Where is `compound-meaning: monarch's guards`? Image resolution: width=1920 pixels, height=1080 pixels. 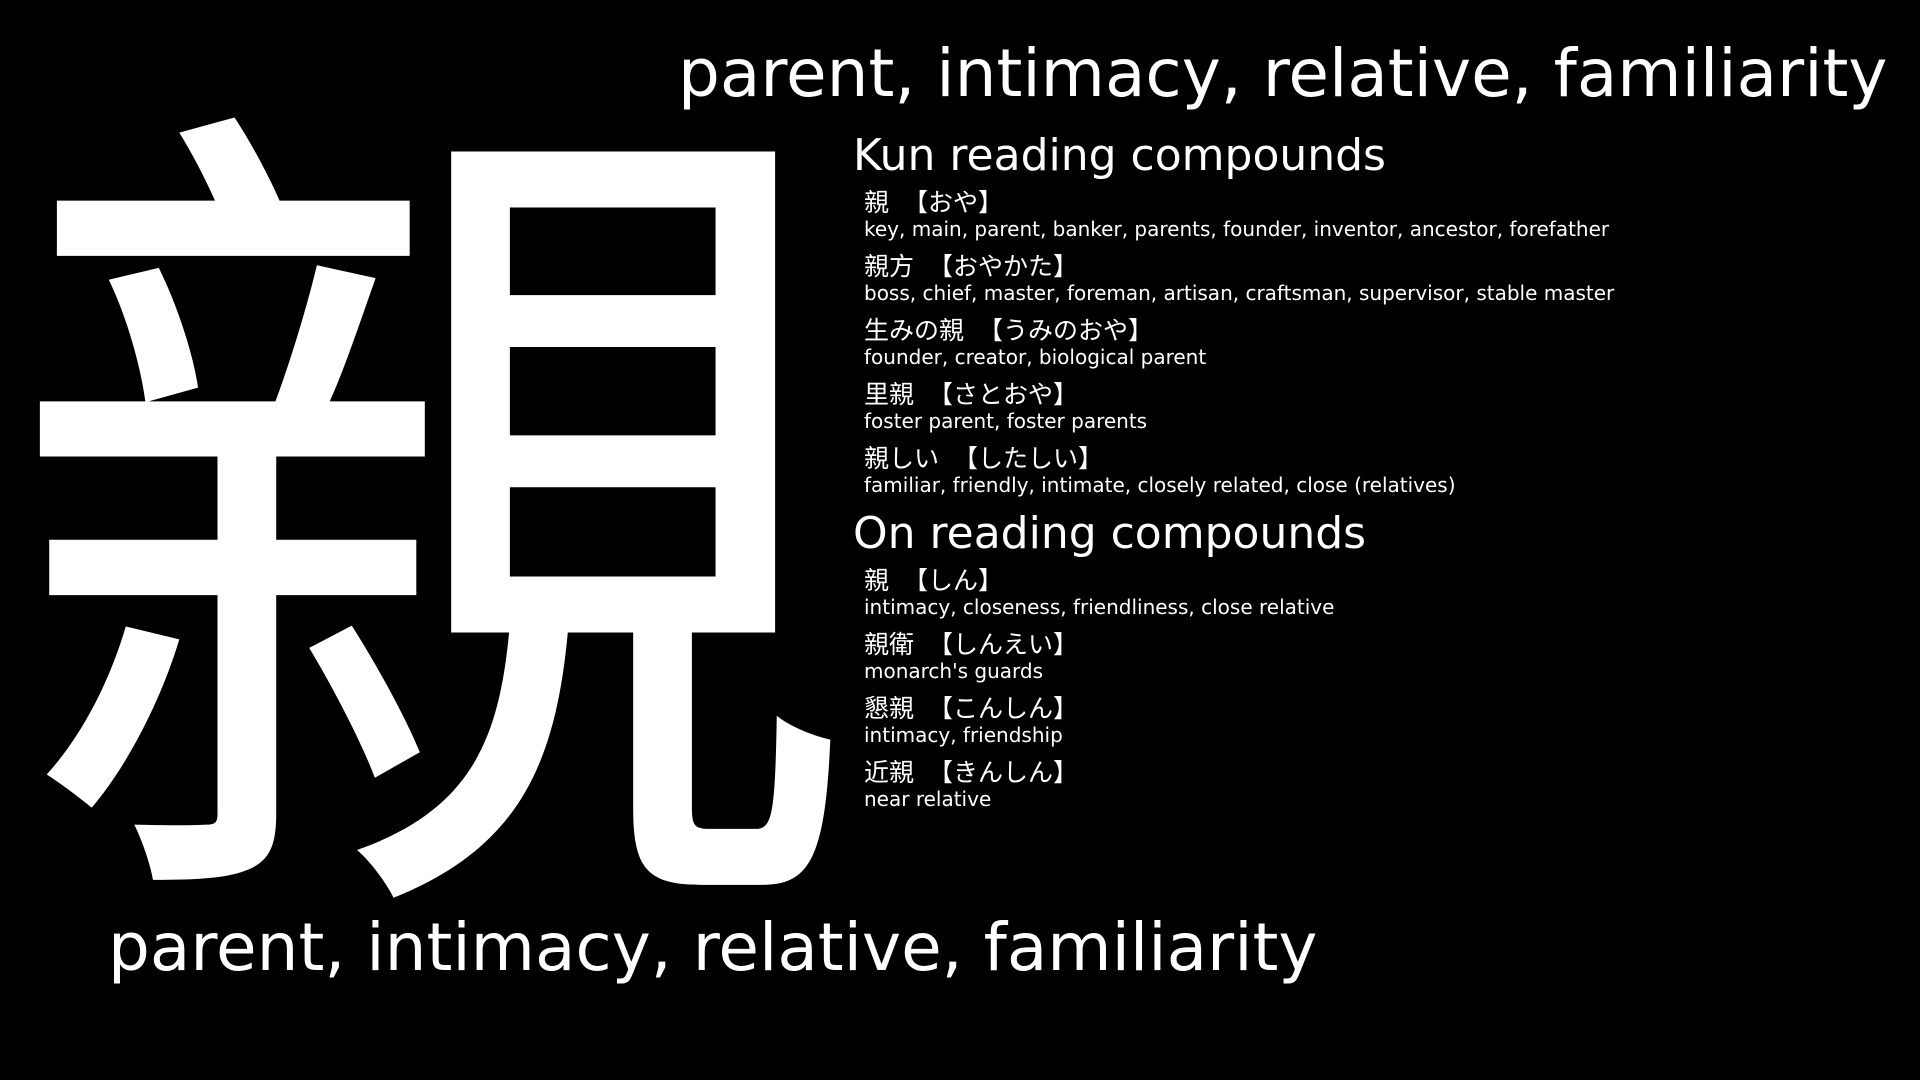
compound-meaning: monarch's guards is located at coordinates (953, 671).